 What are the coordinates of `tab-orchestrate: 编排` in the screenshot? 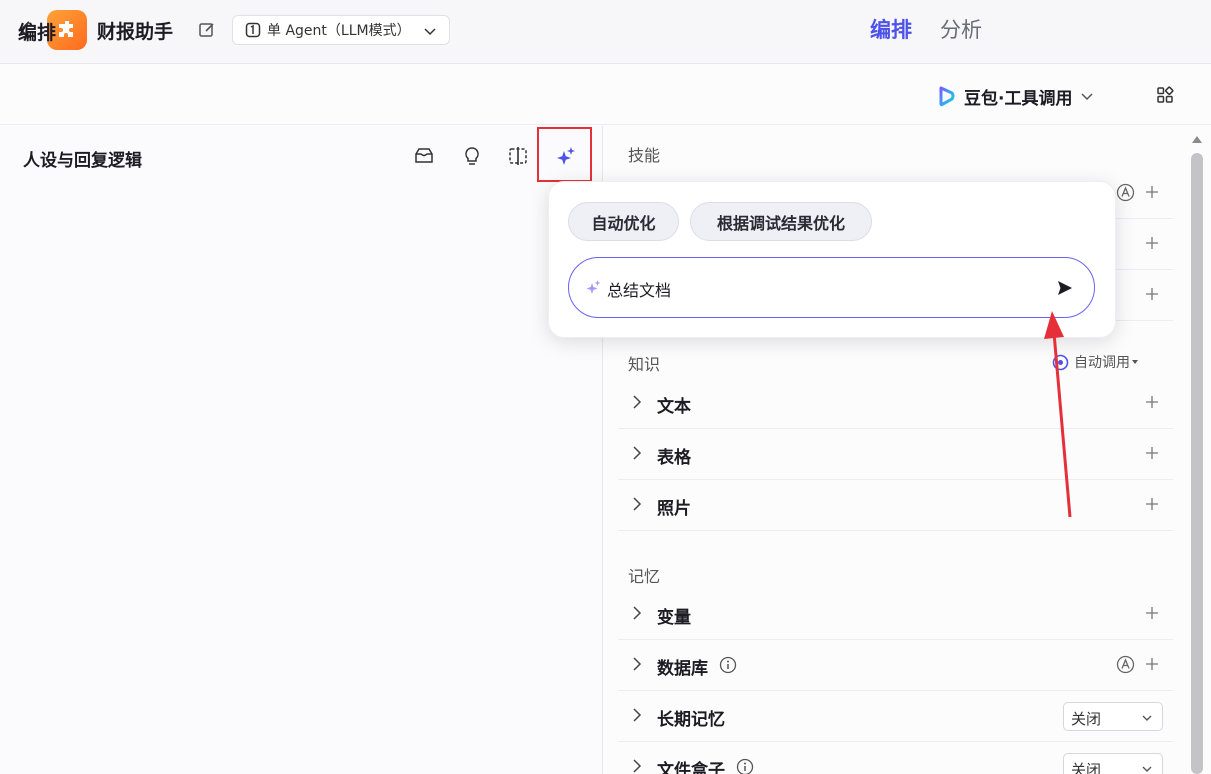 It's located at (891, 29).